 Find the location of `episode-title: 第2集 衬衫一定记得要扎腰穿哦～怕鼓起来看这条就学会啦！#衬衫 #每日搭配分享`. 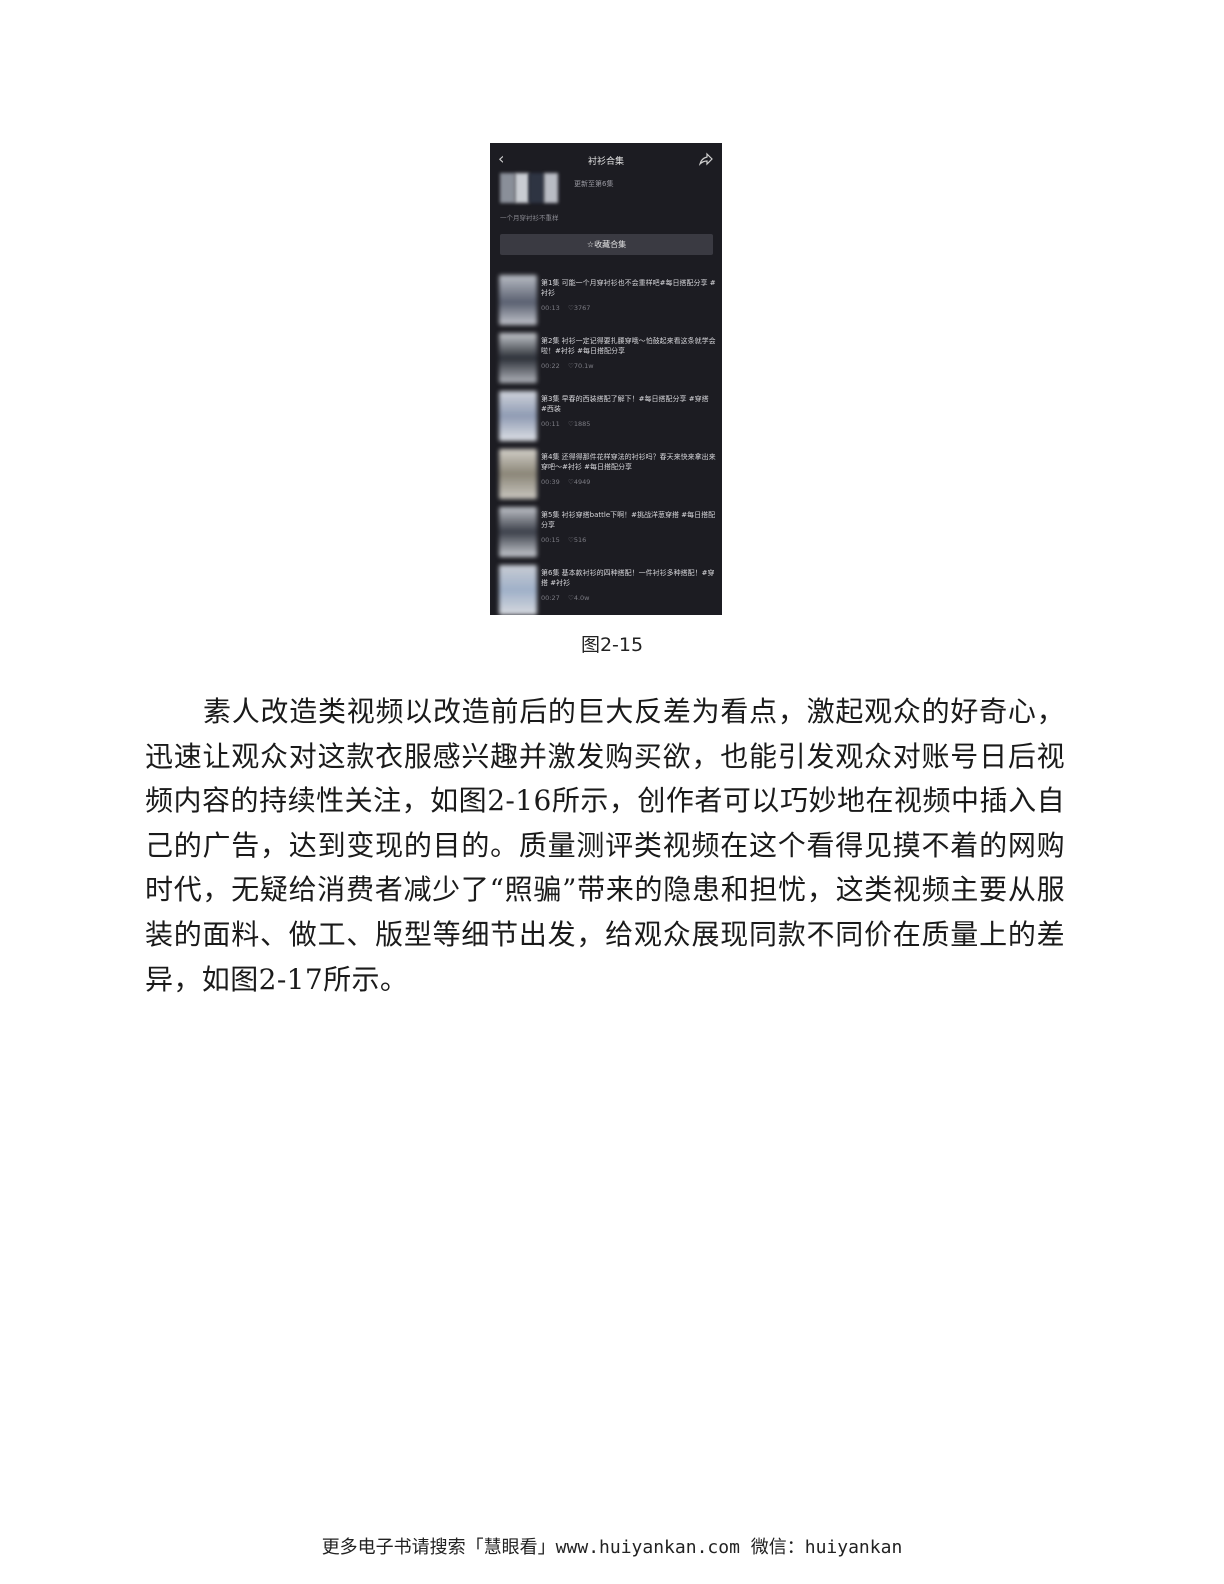

episode-title: 第2集 衬衫一定记得要扎腰穿哦～怕鼓起来看这条就学会啦！#衬衫 #每日搭配分享 is located at coordinates (628, 346).